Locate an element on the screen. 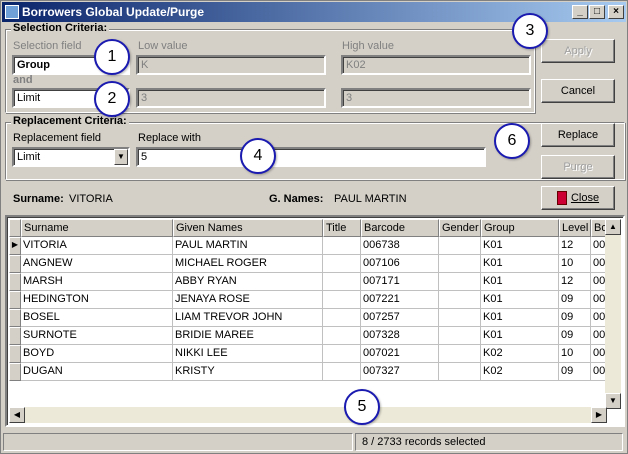  col-header-title: Title is located at coordinates (342, 228).